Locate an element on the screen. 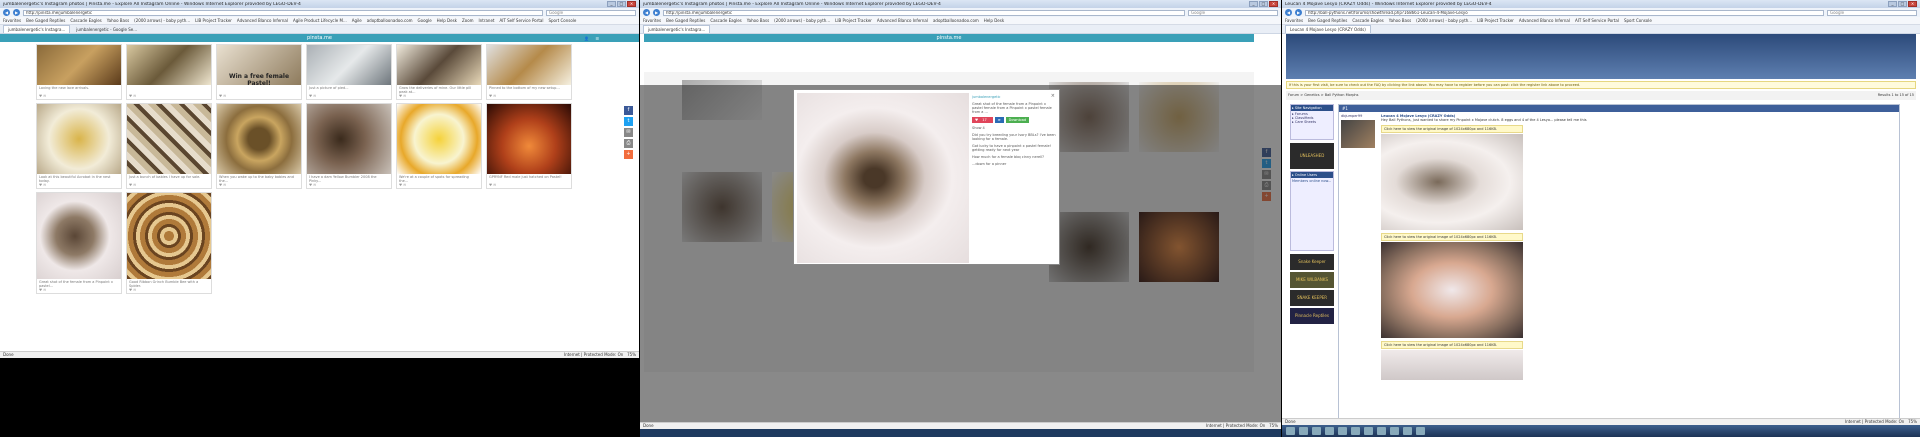  fav-item: Google is located at coordinates (425, 20).